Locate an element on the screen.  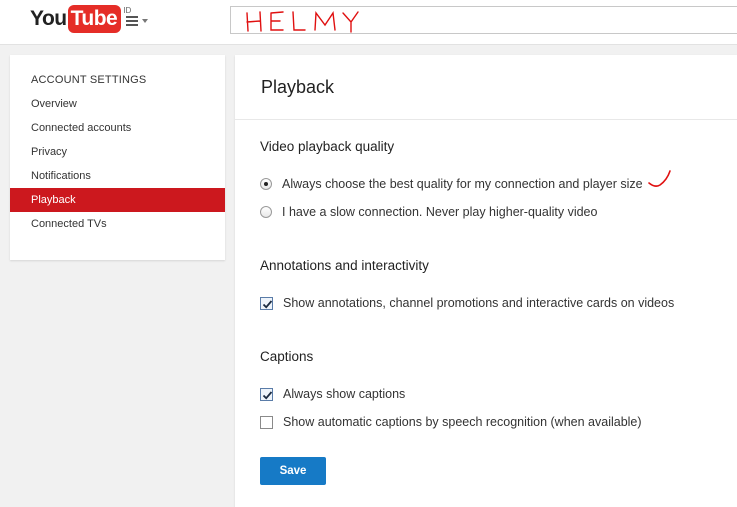
sidebar-item-privacy: Privacy is located at coordinates (117, 152).